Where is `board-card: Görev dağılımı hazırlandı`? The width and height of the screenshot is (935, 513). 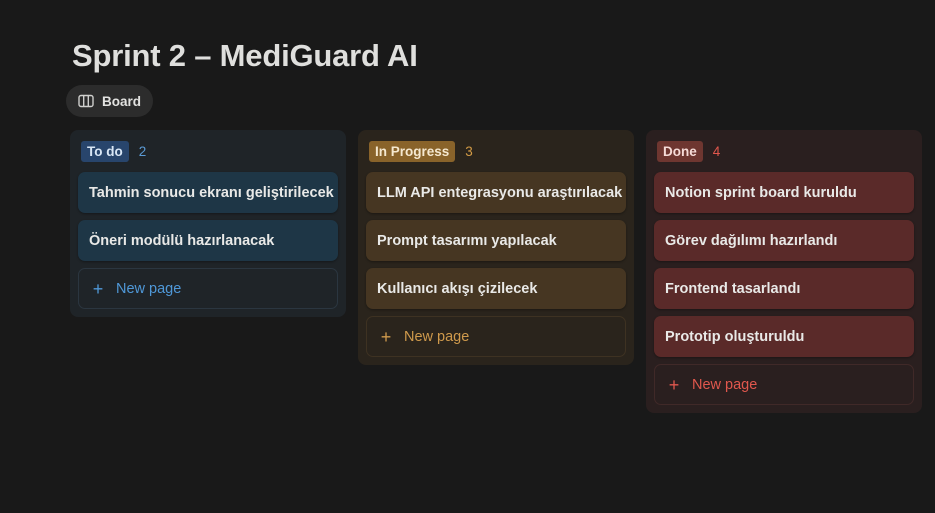 board-card: Görev dağılımı hazırlandı is located at coordinates (784, 240).